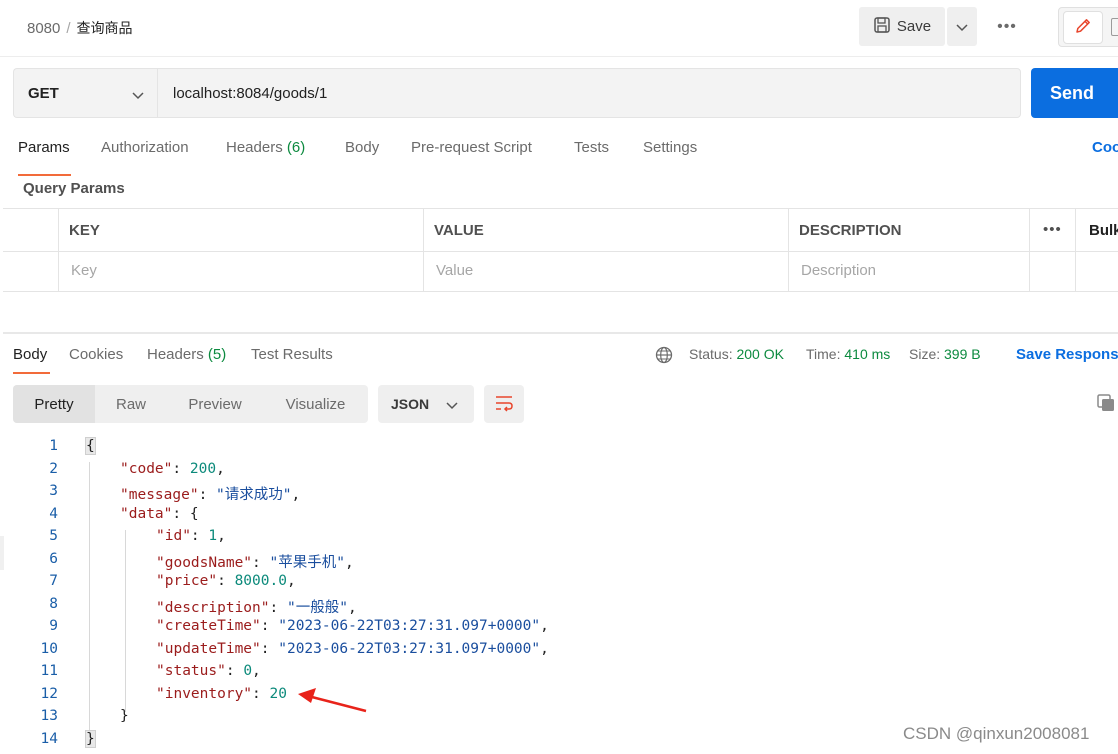 This screenshot has width=1118, height=754. I want to click on line-number: 9, so click(53, 626).